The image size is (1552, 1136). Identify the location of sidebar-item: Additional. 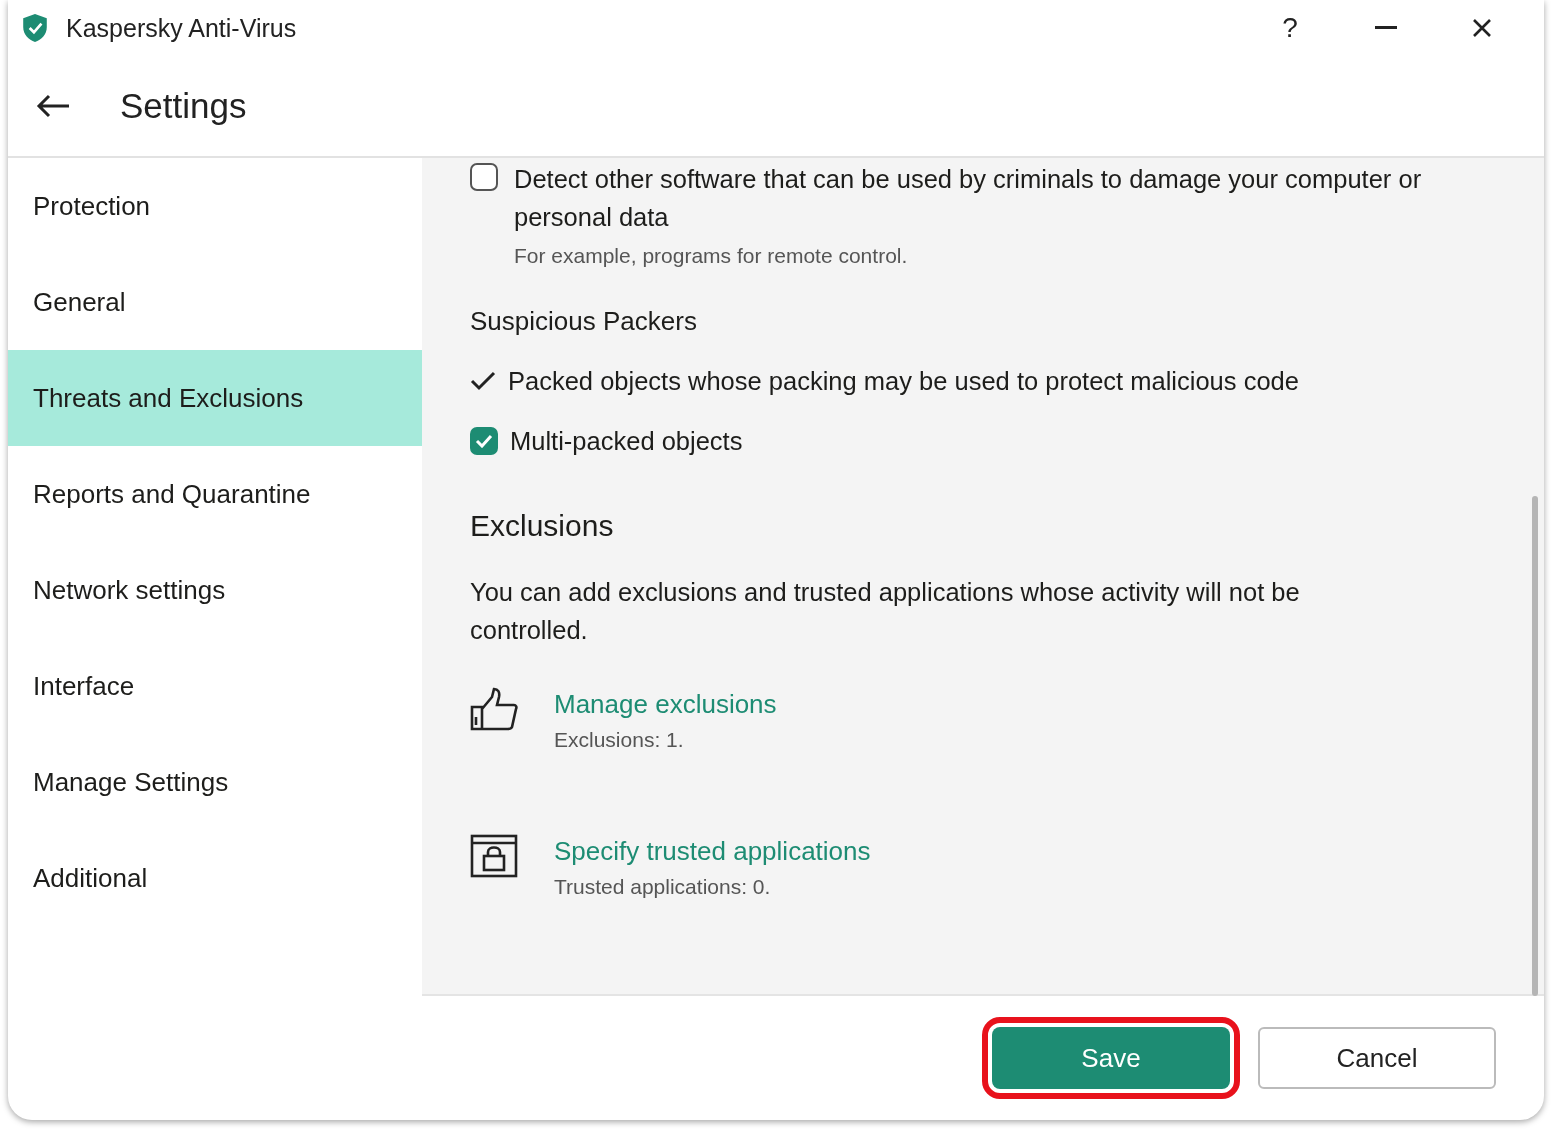
(215, 878).